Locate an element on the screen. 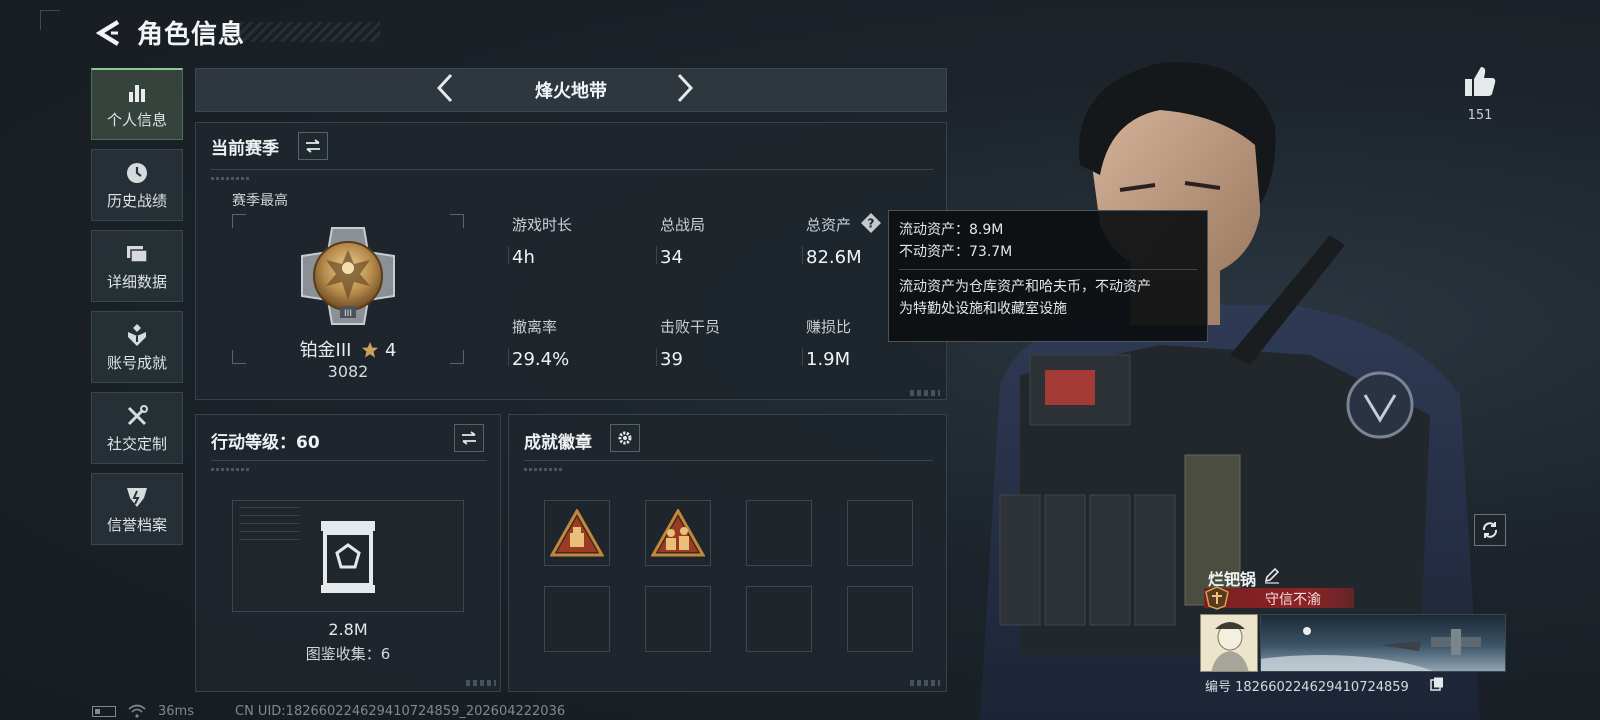 This screenshot has height=720, width=1600. stat-profit-loss: 赚损比 1.9M is located at coordinates (829, 344).